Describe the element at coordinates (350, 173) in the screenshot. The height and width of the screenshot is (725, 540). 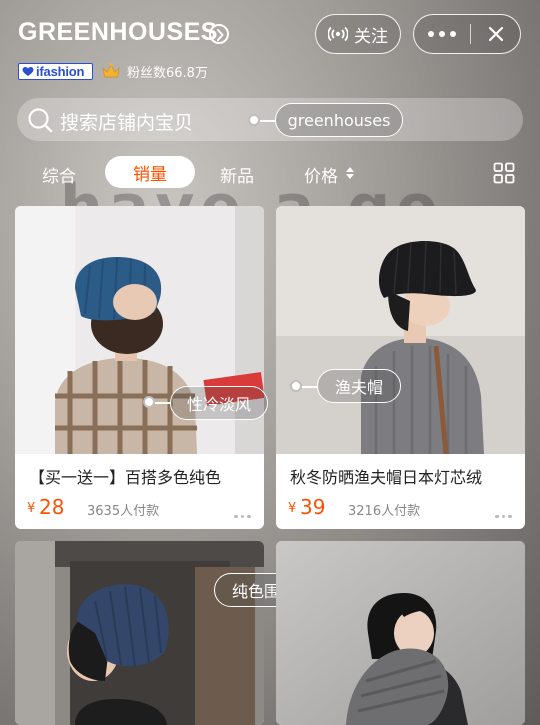
I see `sort-icon` at that location.